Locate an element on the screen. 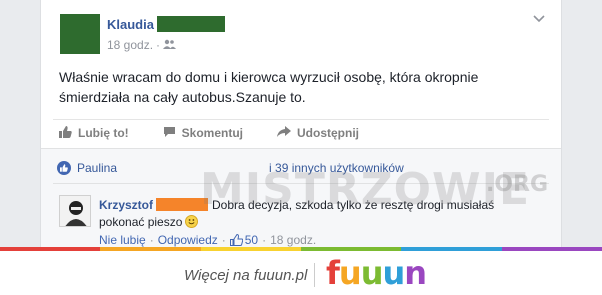 This screenshot has width=602, height=295. comment-like-count: 50 is located at coordinates (243, 240).